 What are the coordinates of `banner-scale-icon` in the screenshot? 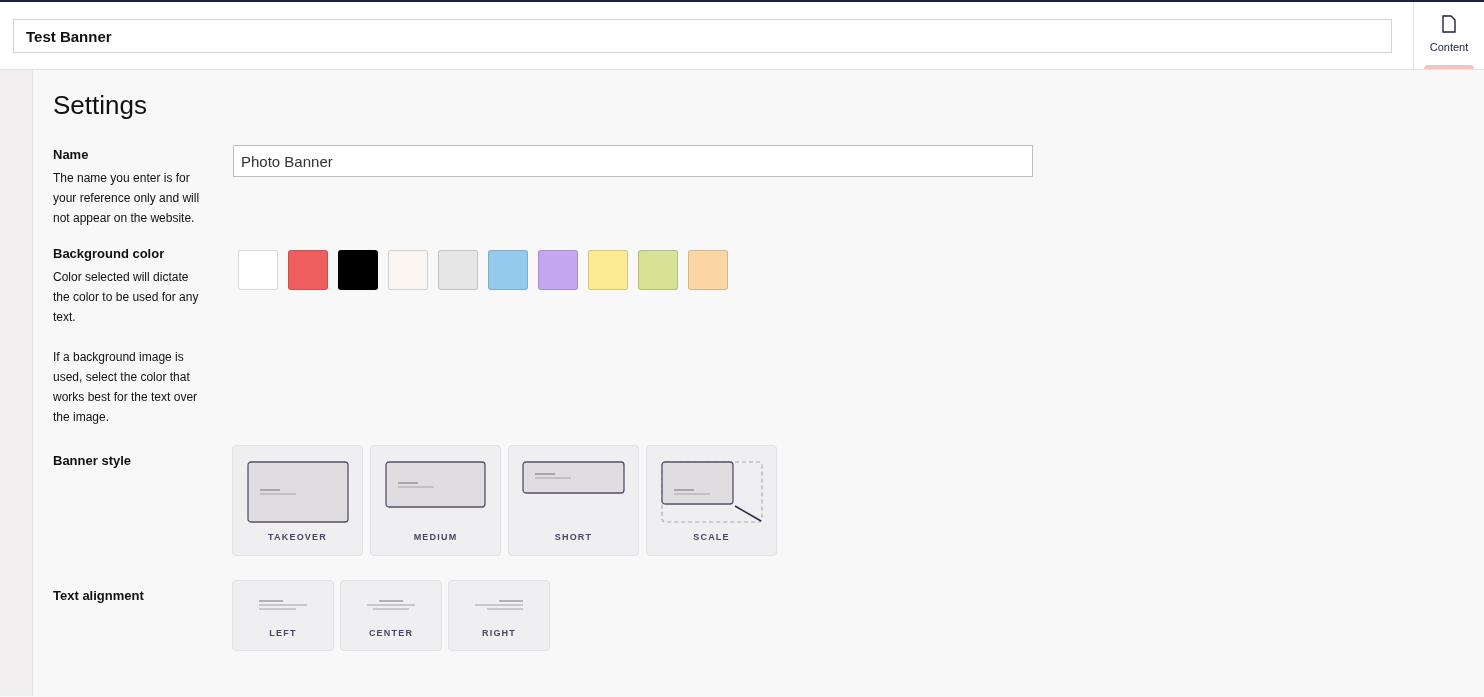 It's located at (711, 492).